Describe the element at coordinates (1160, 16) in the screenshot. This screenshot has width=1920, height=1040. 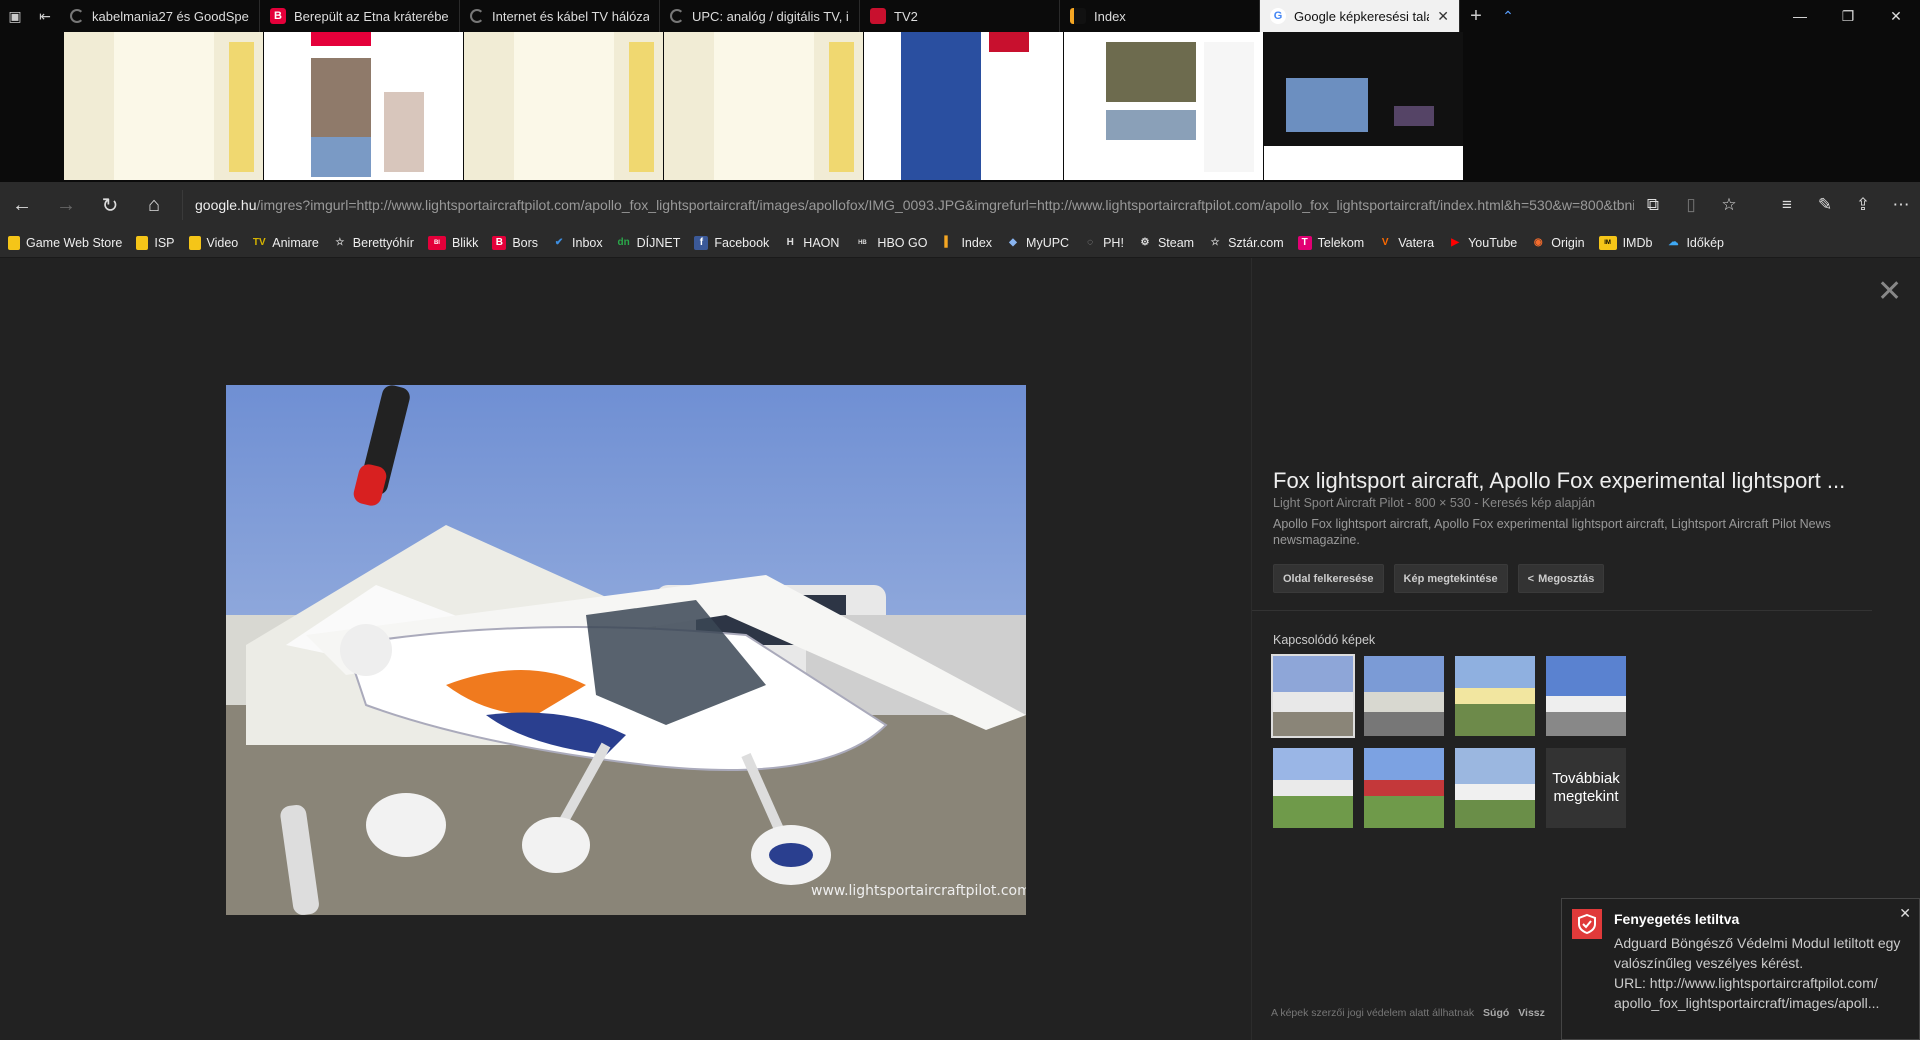
I see `tab-6: Index` at that location.